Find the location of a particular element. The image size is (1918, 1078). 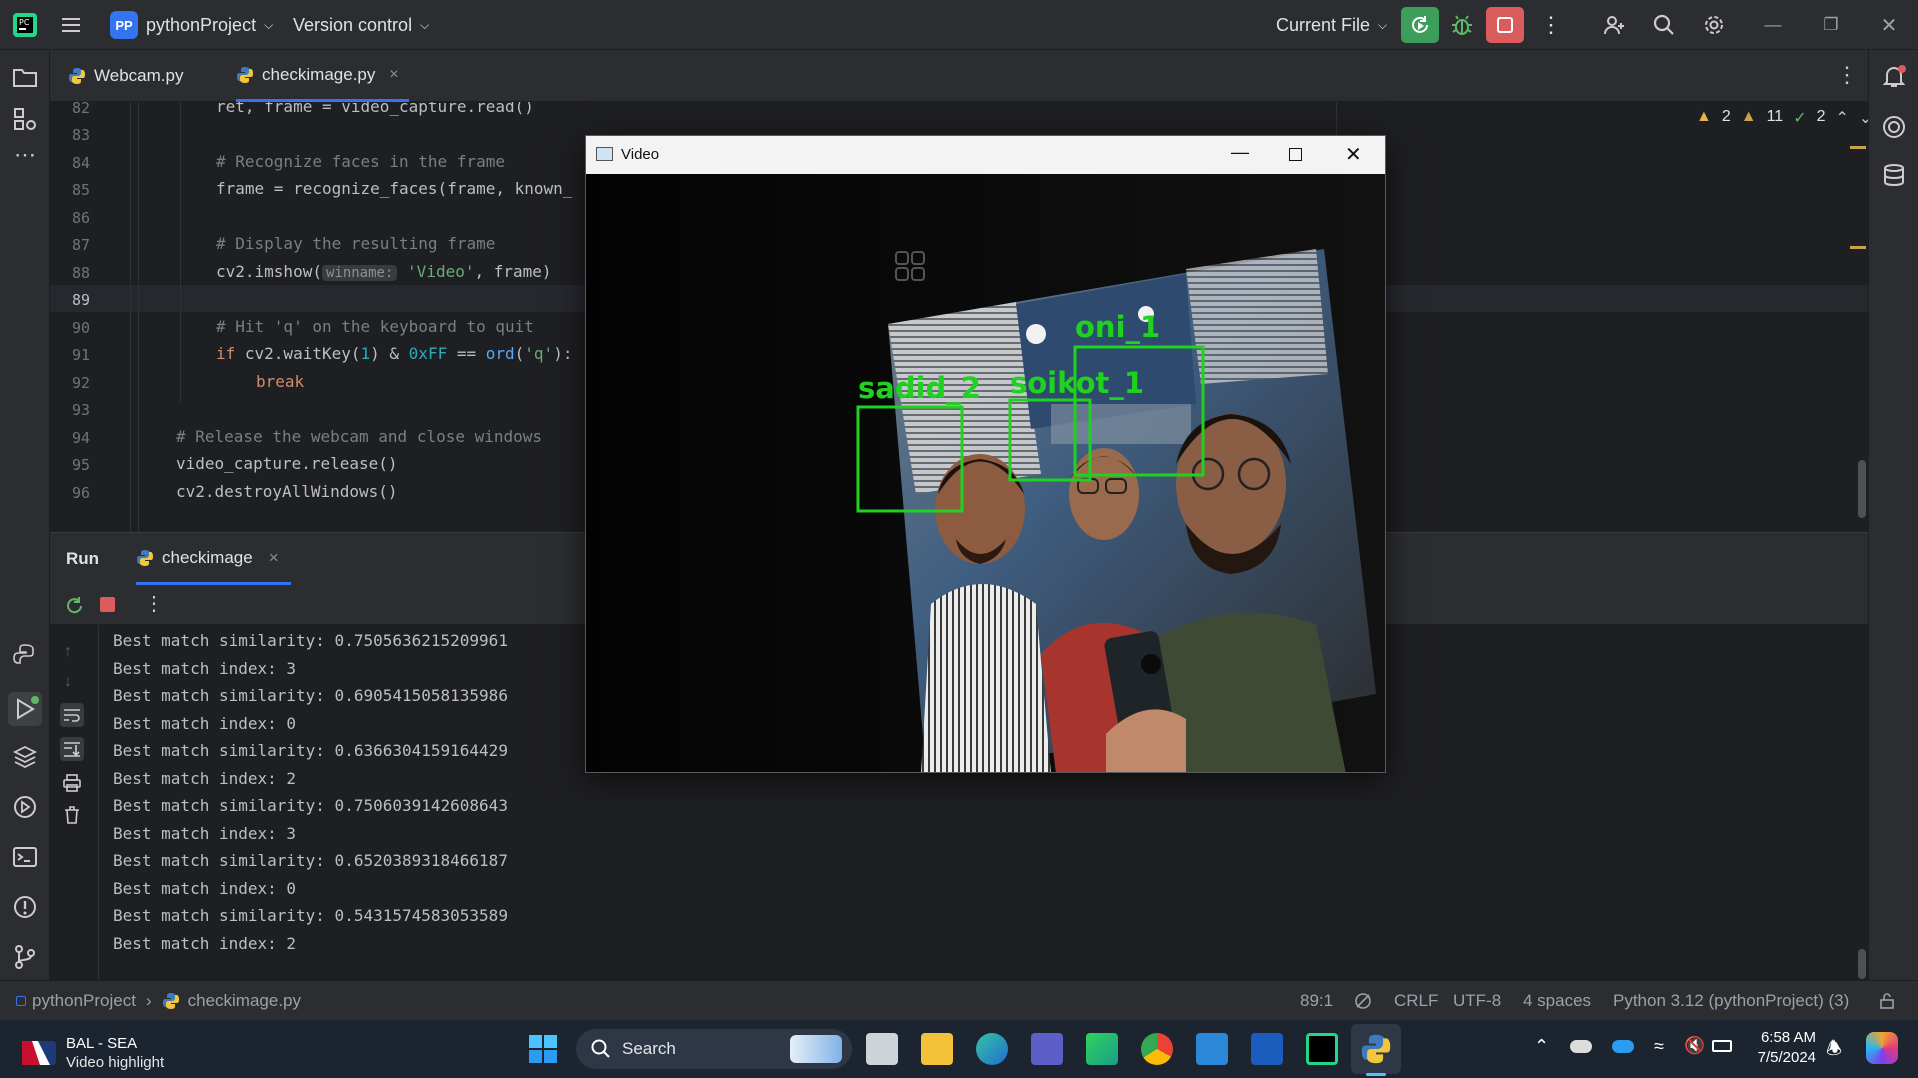

run-config-selector: Current File ⌵ is located at coordinates (1331, 25).